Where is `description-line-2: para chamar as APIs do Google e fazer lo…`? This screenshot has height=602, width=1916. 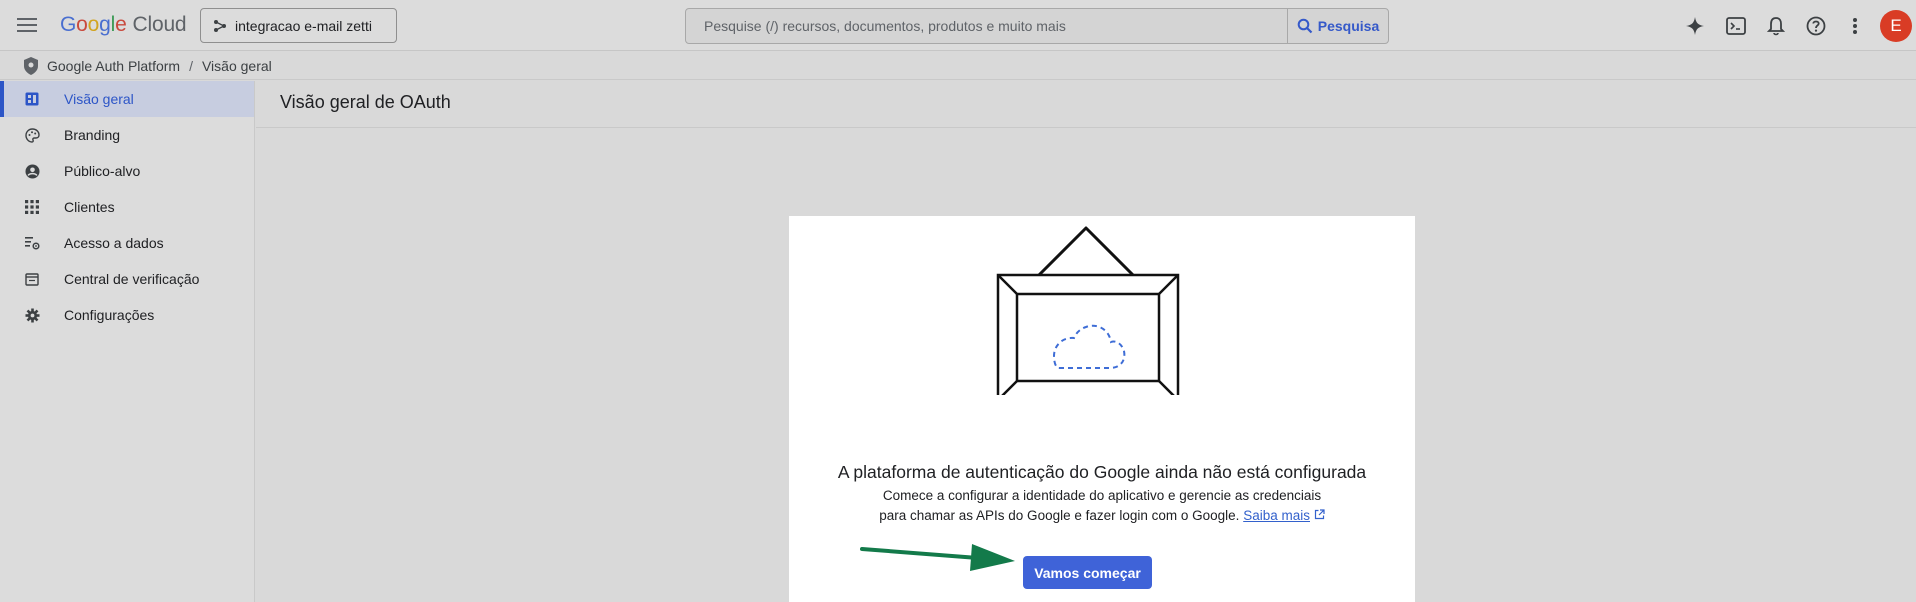 description-line-2: para chamar as APIs do Google e fazer lo… is located at coordinates (1102, 516).